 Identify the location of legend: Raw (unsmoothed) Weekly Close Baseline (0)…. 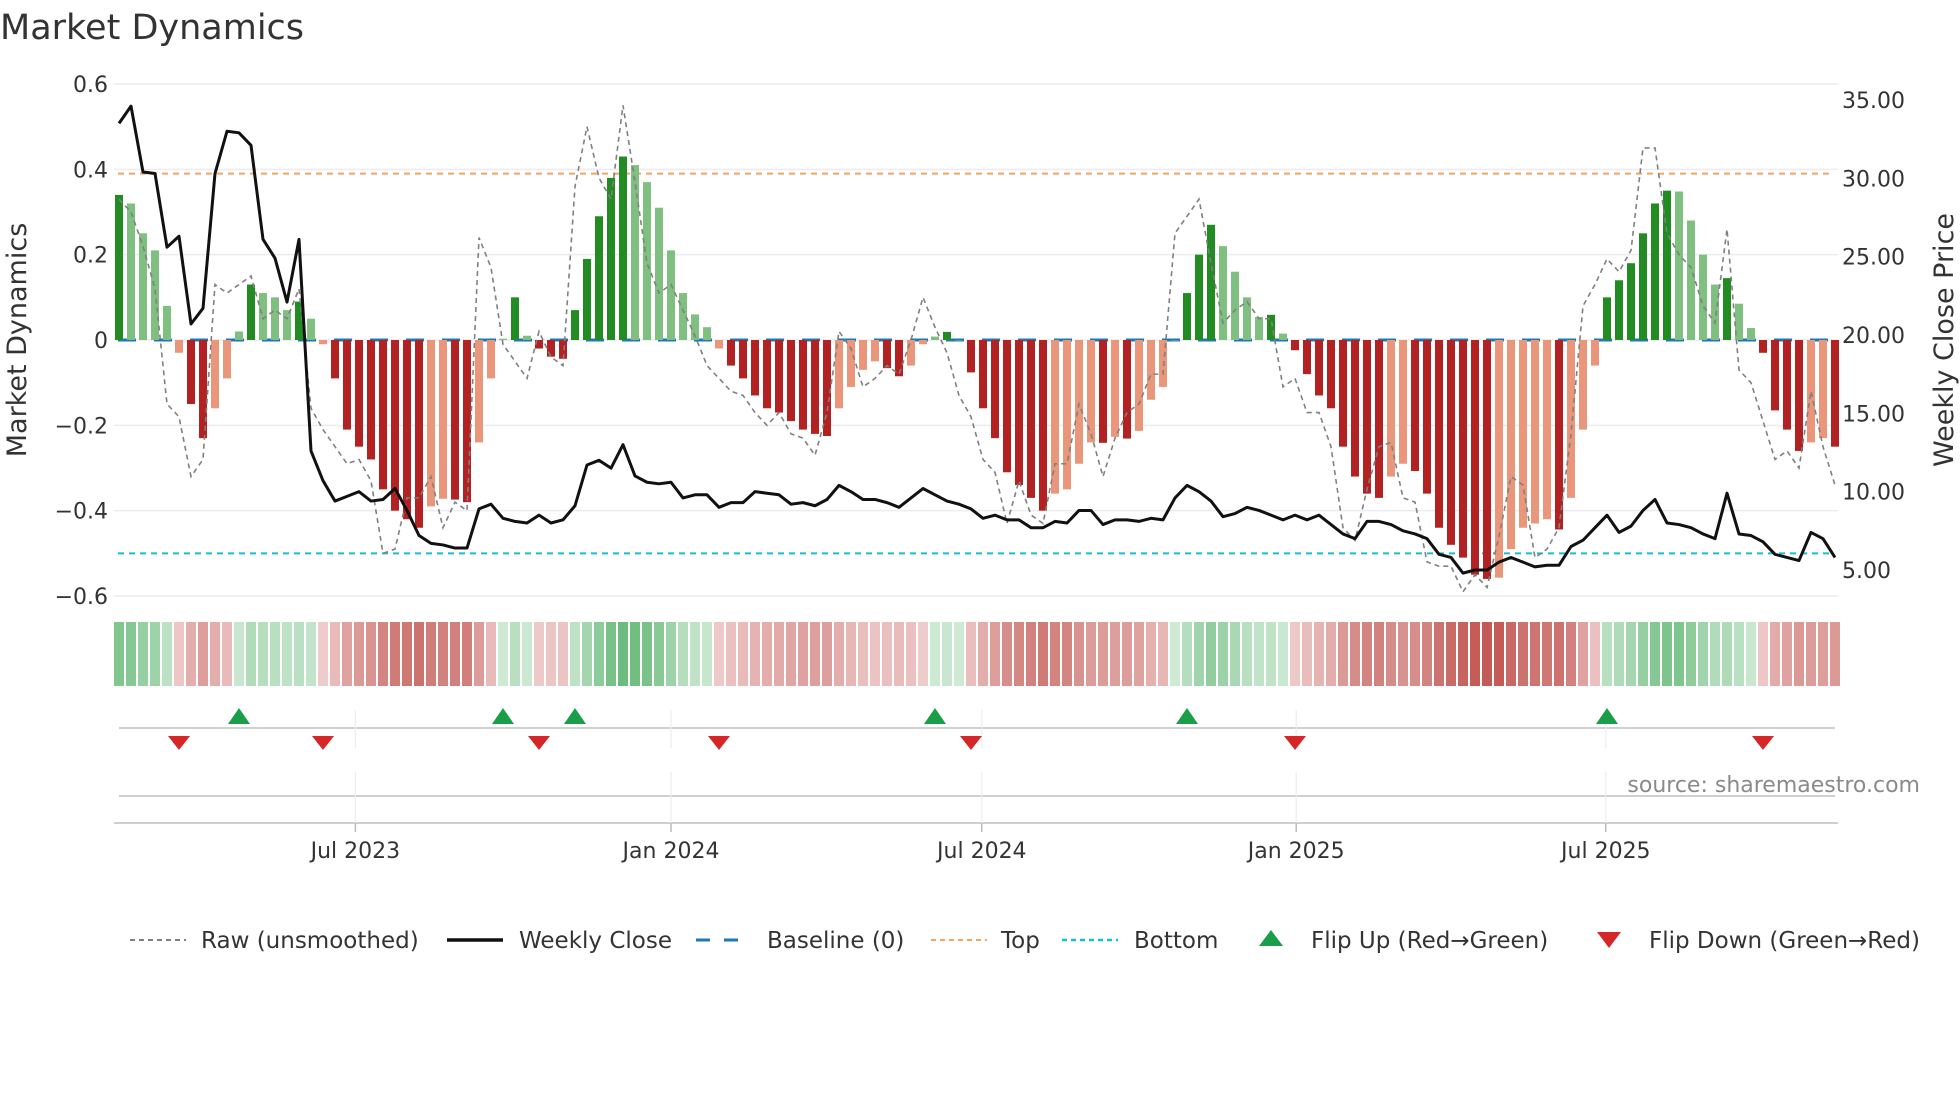
(1025, 941).